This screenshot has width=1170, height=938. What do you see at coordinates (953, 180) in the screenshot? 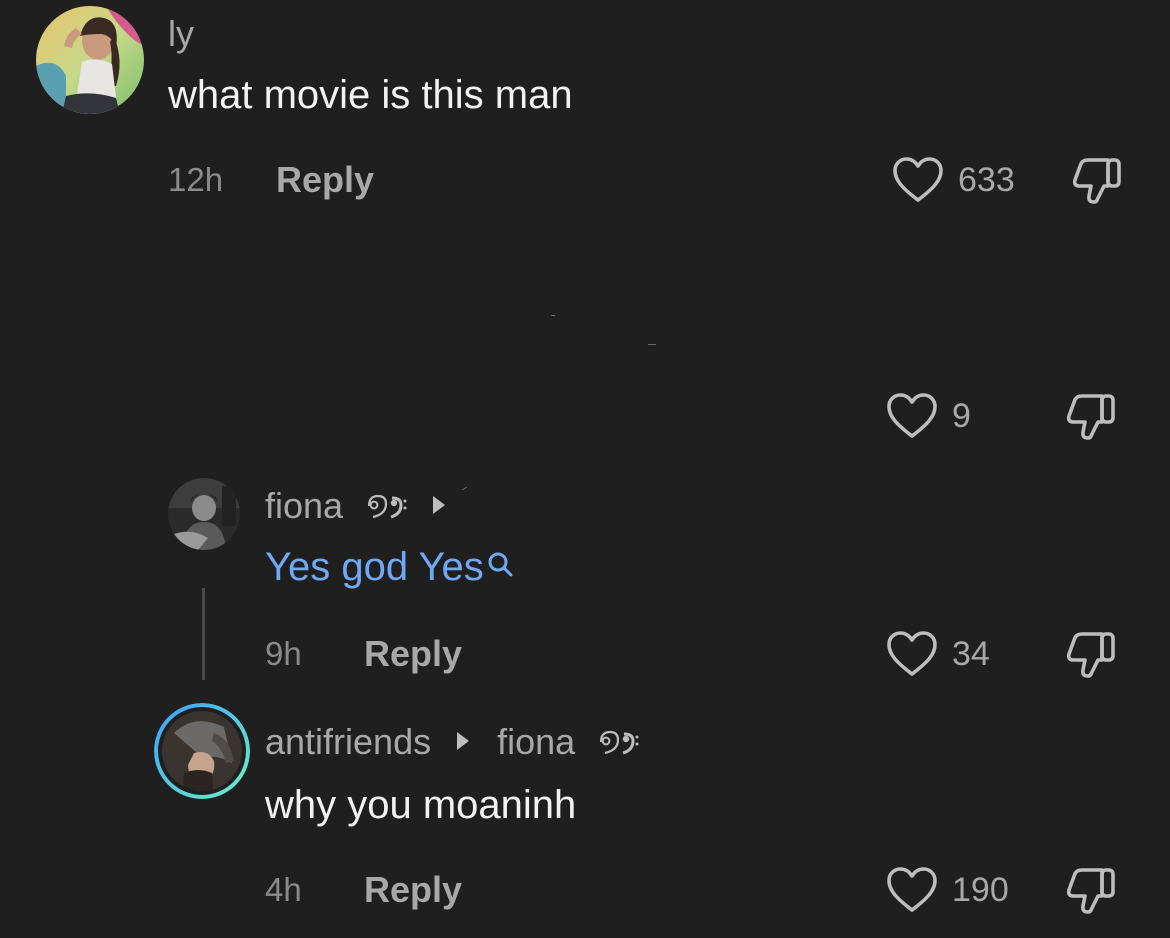
I see `like-button: 633` at bounding box center [953, 180].